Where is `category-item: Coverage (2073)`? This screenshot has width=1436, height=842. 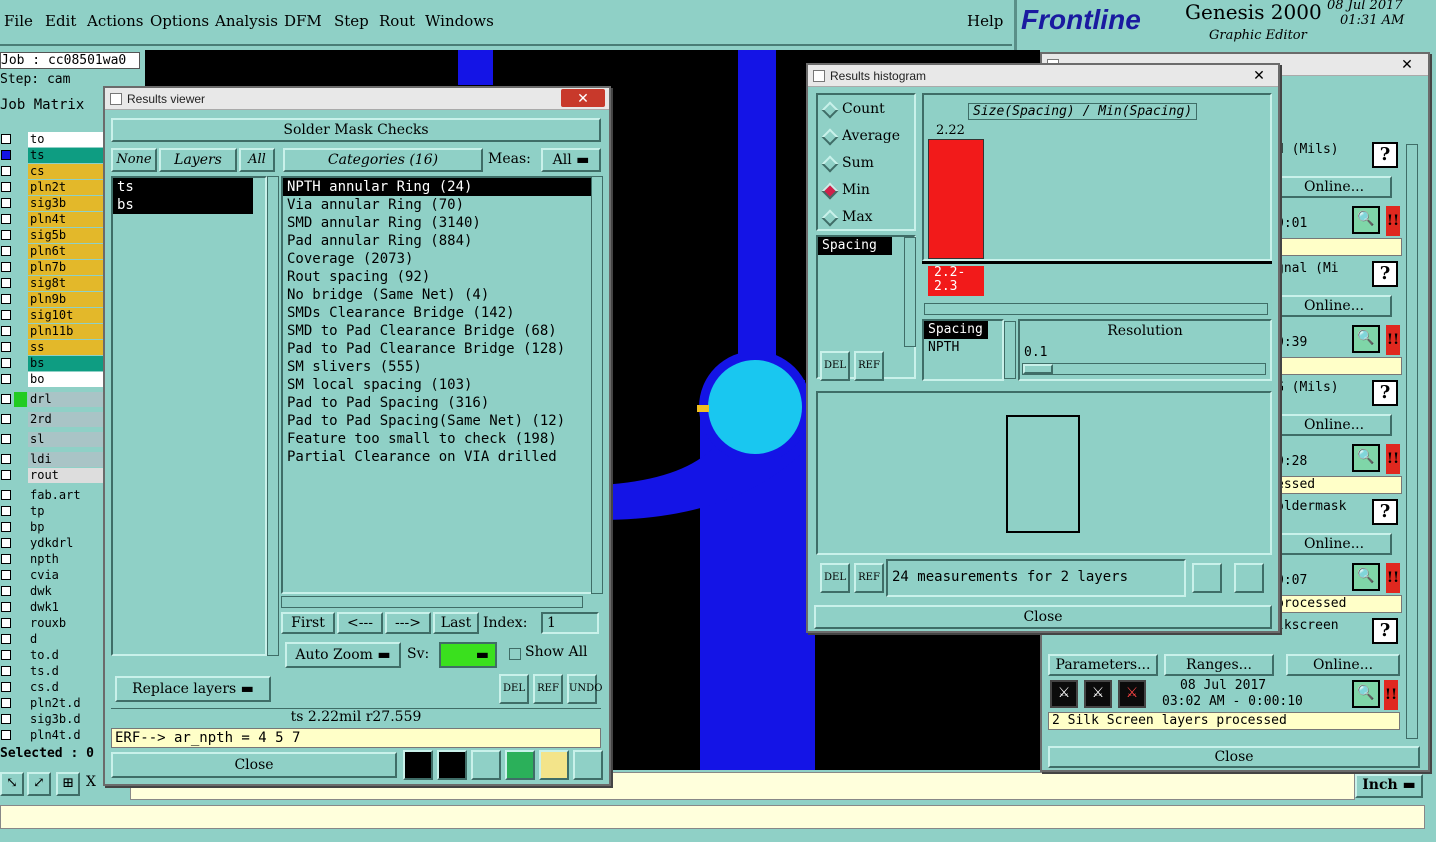 category-item: Coverage (2073) is located at coordinates (437, 259).